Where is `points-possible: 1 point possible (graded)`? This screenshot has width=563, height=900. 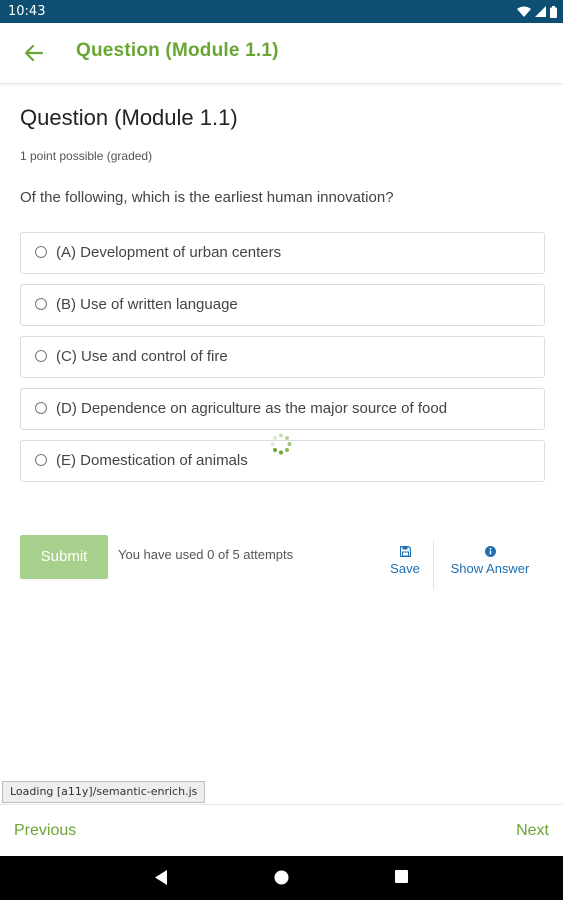 points-possible: 1 point possible (graded) is located at coordinates (86, 156).